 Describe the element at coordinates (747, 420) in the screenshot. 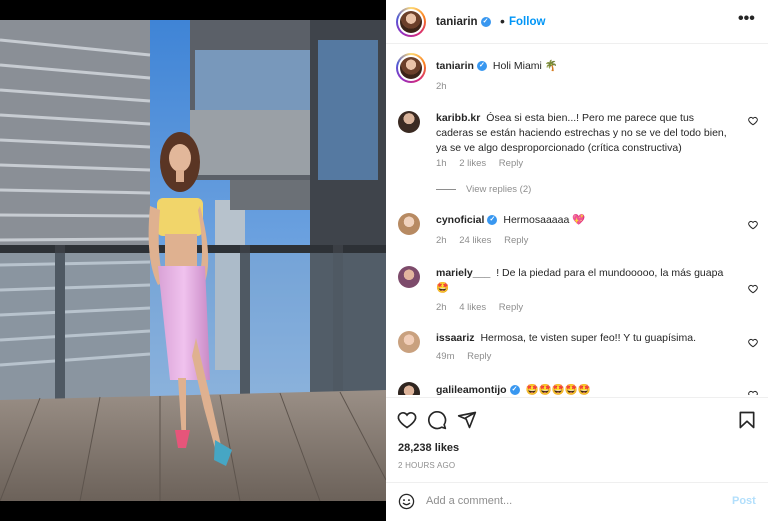

I see `bookmark-icon` at that location.